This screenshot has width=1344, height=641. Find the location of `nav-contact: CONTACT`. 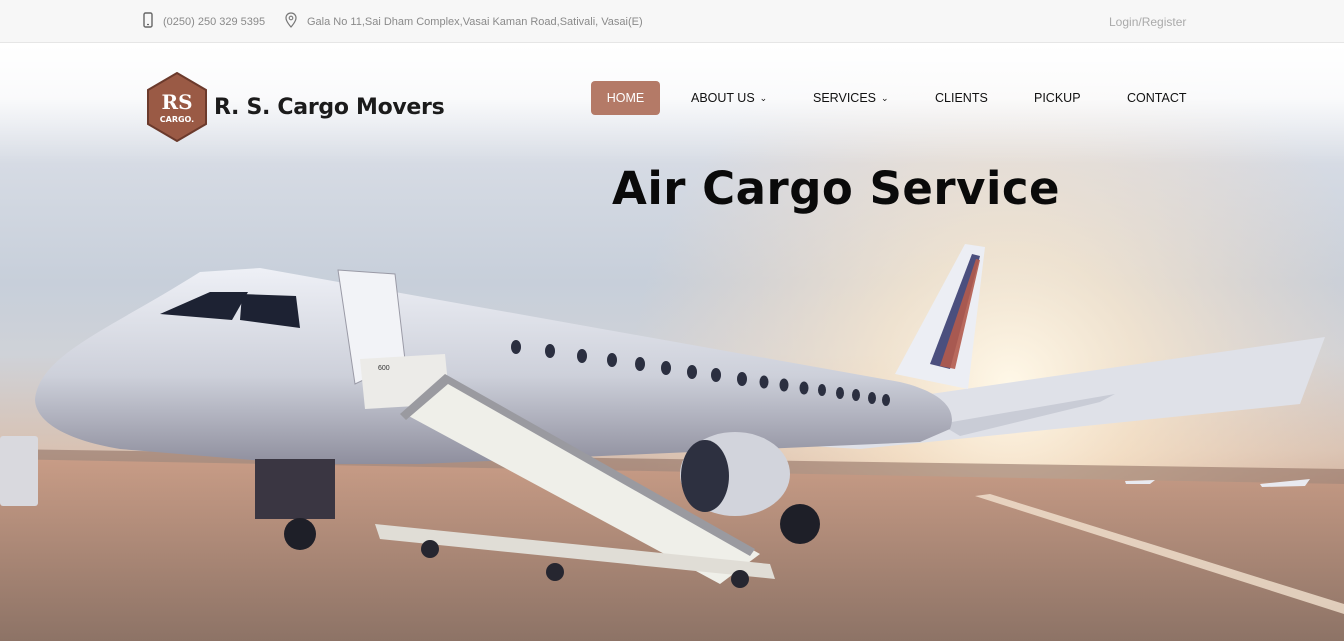

nav-contact: CONTACT is located at coordinates (1157, 98).